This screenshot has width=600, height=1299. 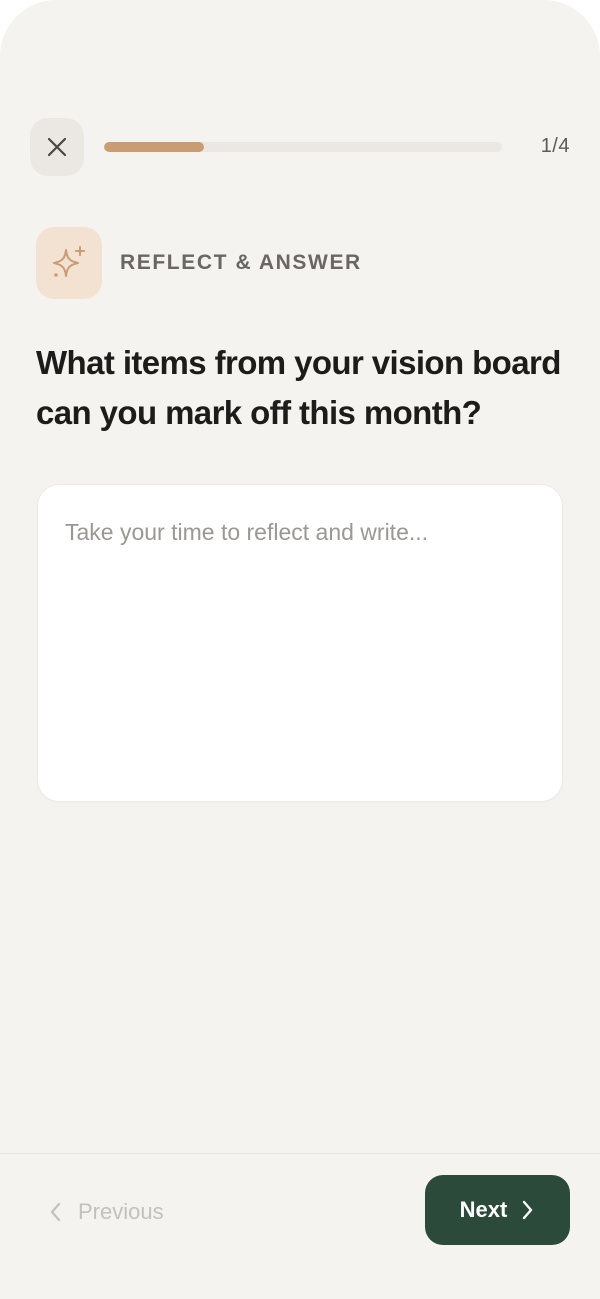 I want to click on close-button, so click(x=57, y=147).